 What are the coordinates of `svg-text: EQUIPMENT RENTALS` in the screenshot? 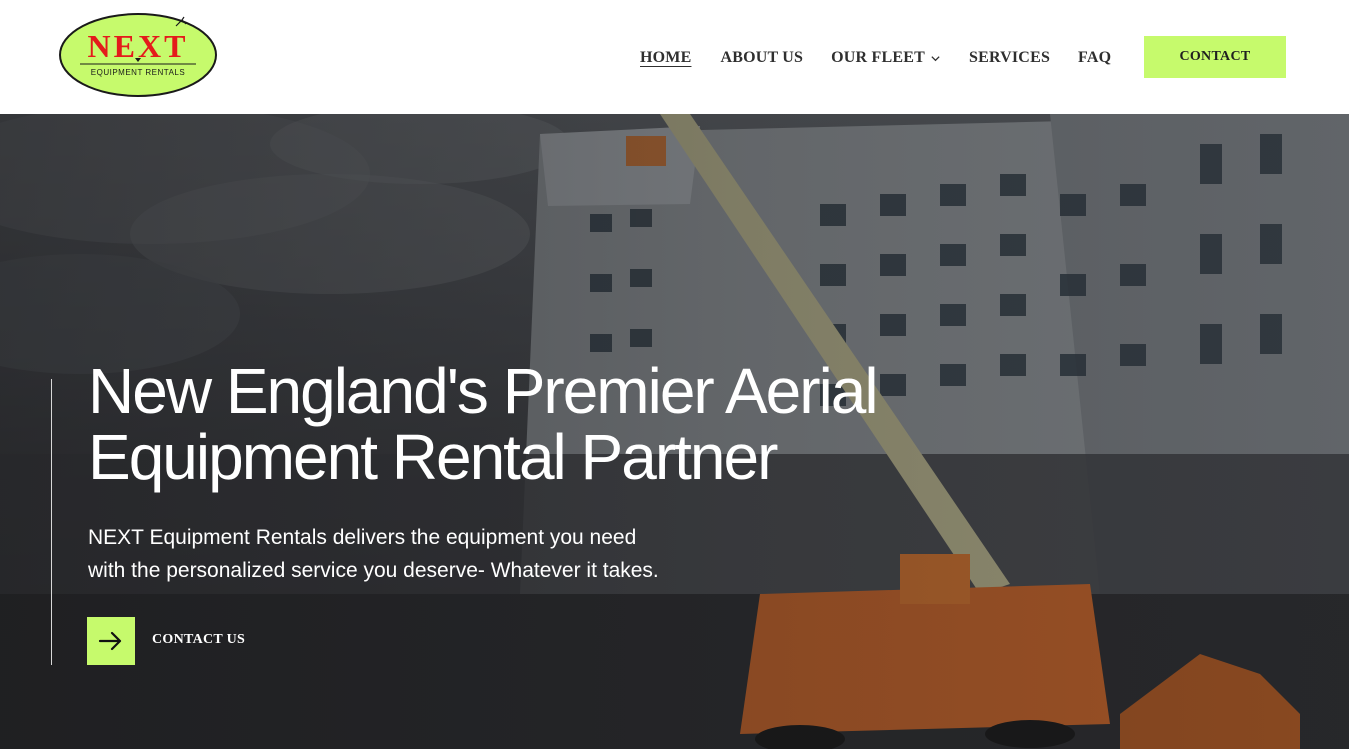 It's located at (138, 72).